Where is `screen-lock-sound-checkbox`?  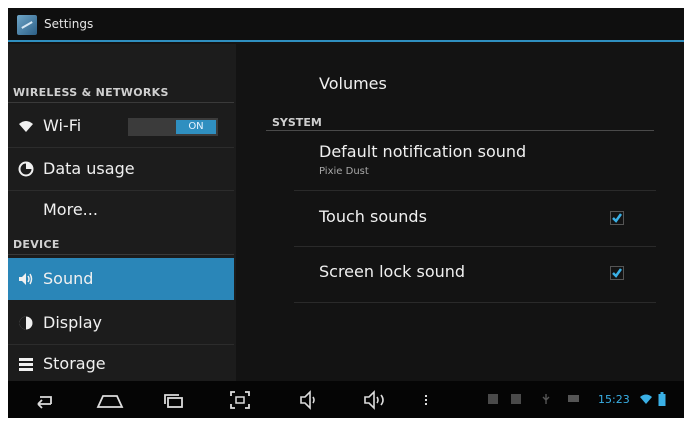
screen-lock-sound-checkbox is located at coordinates (617, 273).